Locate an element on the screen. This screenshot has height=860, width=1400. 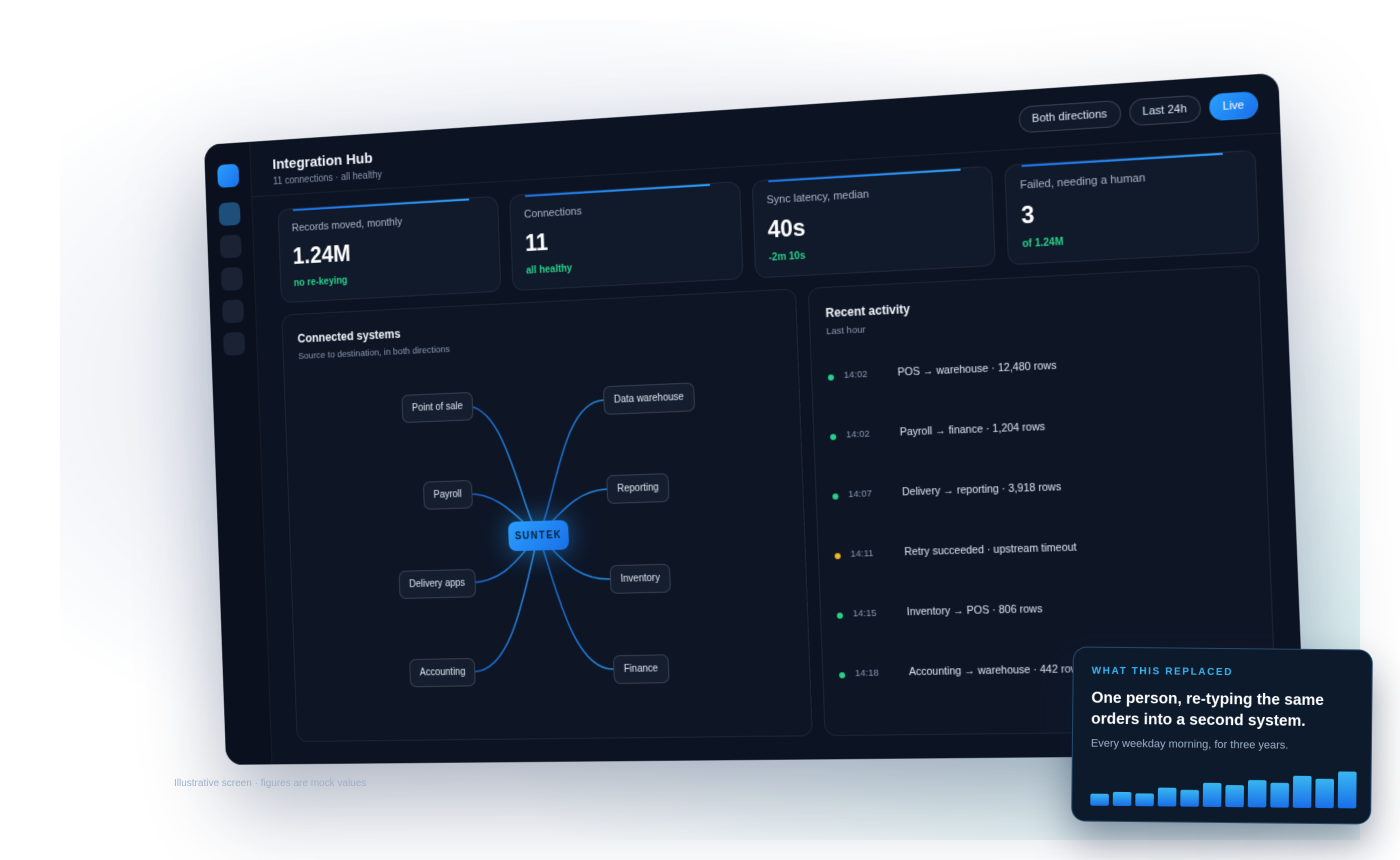
kpi-label: Connections is located at coordinates (552, 213).